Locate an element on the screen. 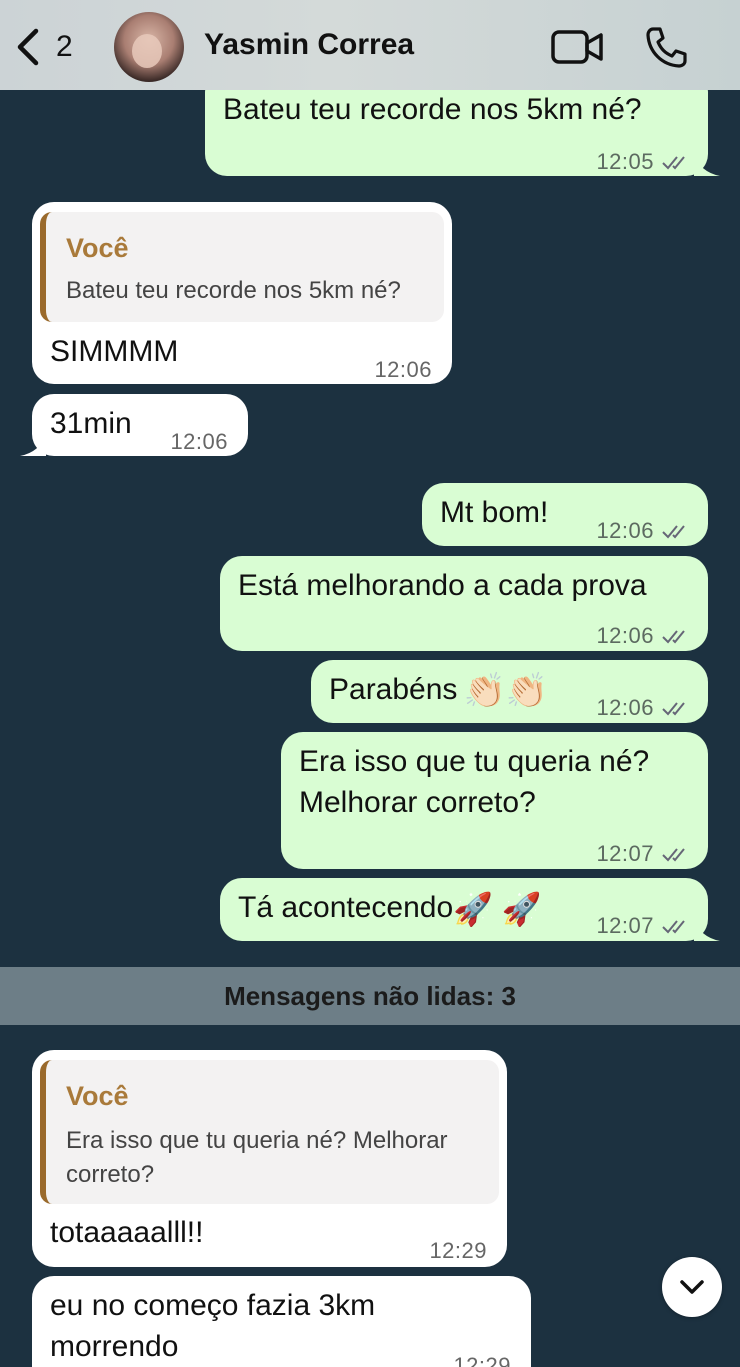  message-text-line-1: eu no começo fazia 3km is located at coordinates (213, 1305).